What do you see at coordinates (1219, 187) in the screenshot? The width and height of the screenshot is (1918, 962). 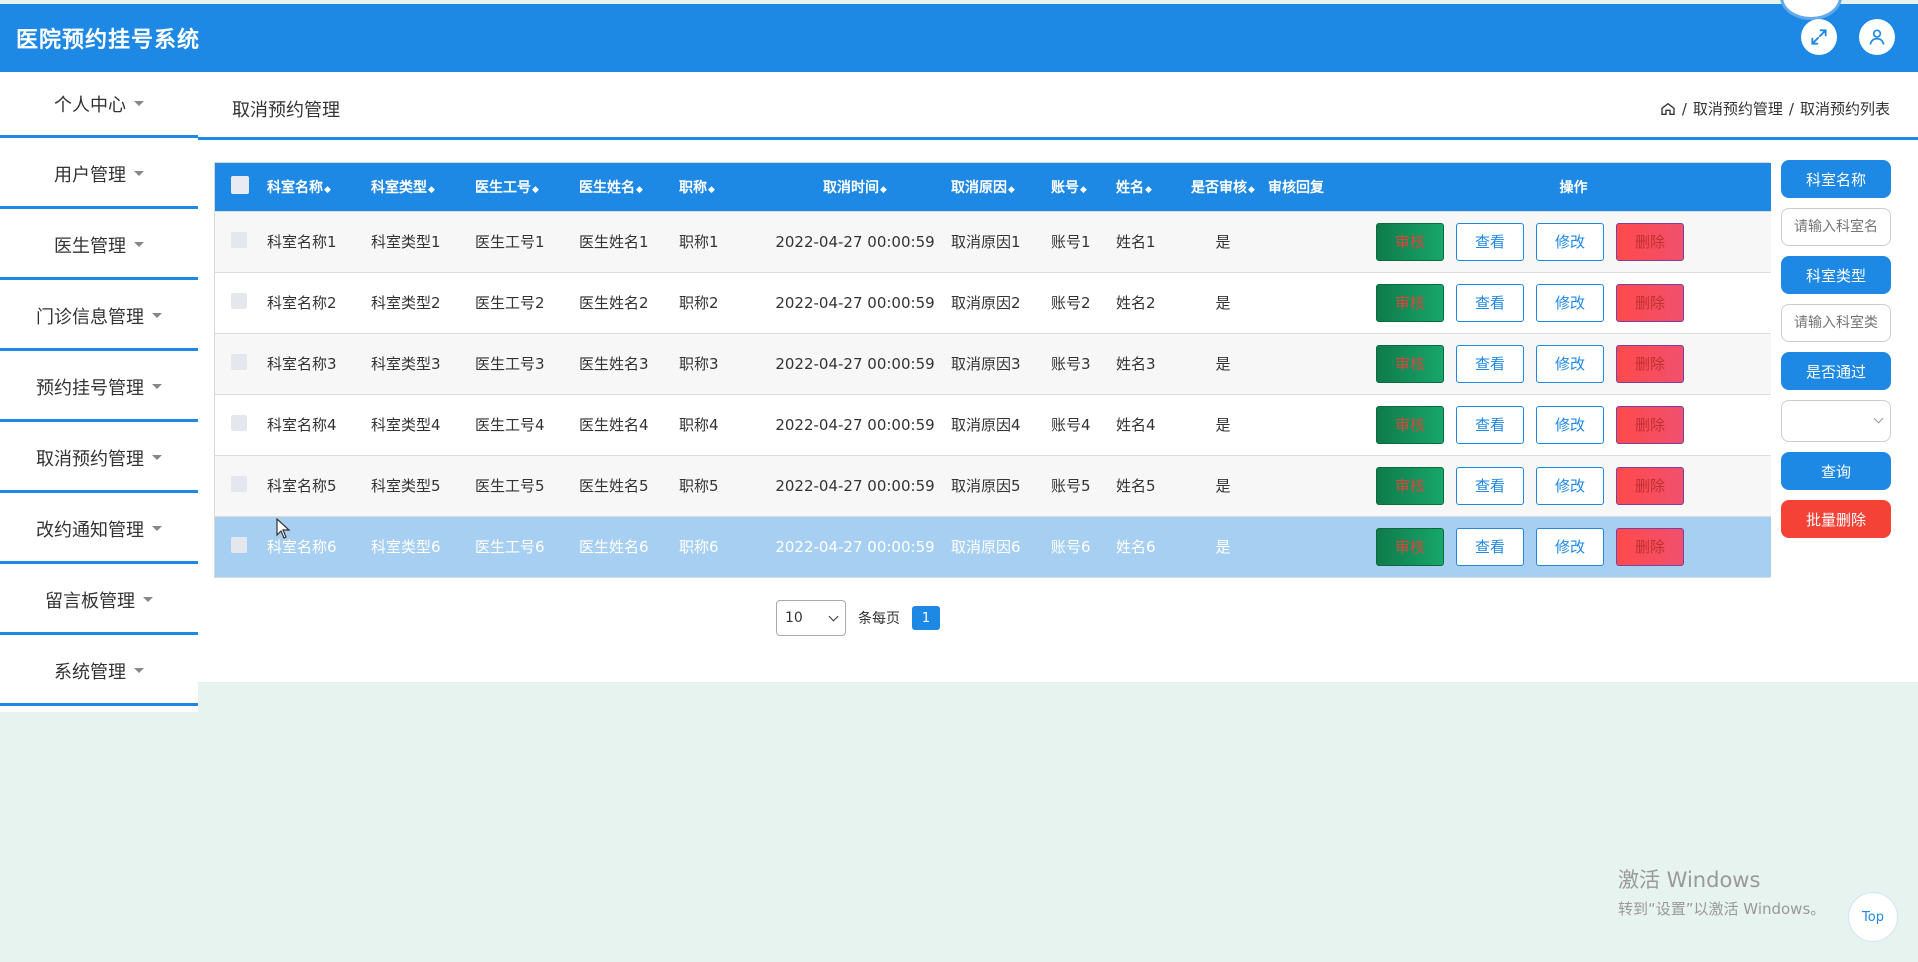 I see `column-header-label: 是否审核` at bounding box center [1219, 187].